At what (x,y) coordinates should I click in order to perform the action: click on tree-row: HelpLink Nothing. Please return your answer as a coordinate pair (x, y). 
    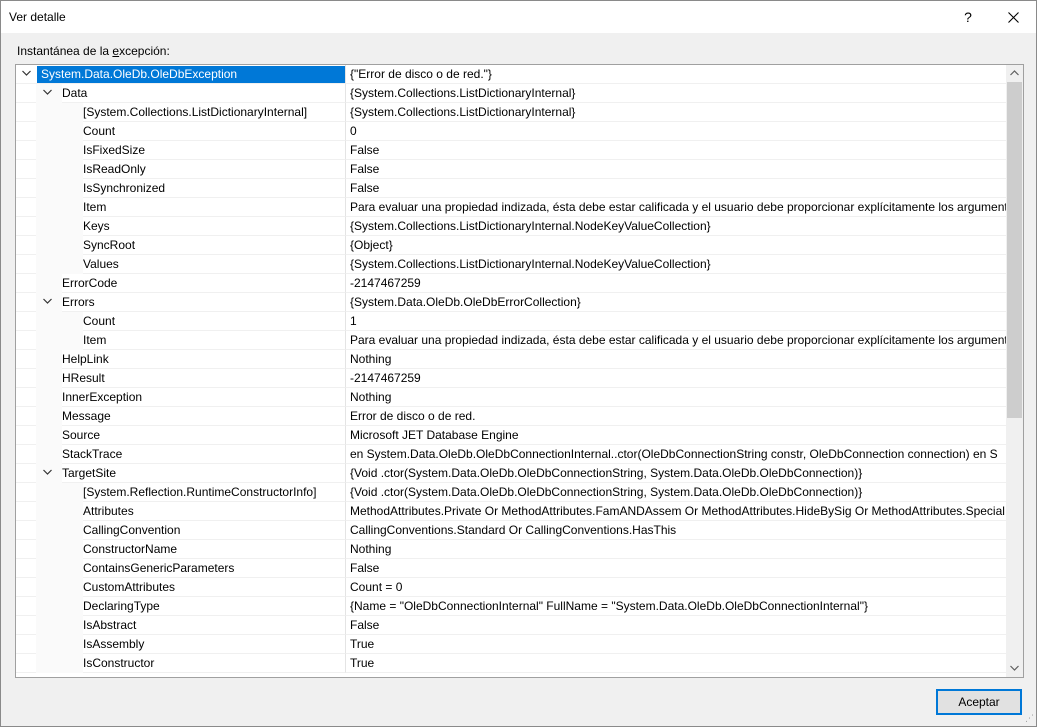
    Looking at the image, I should click on (511, 359).